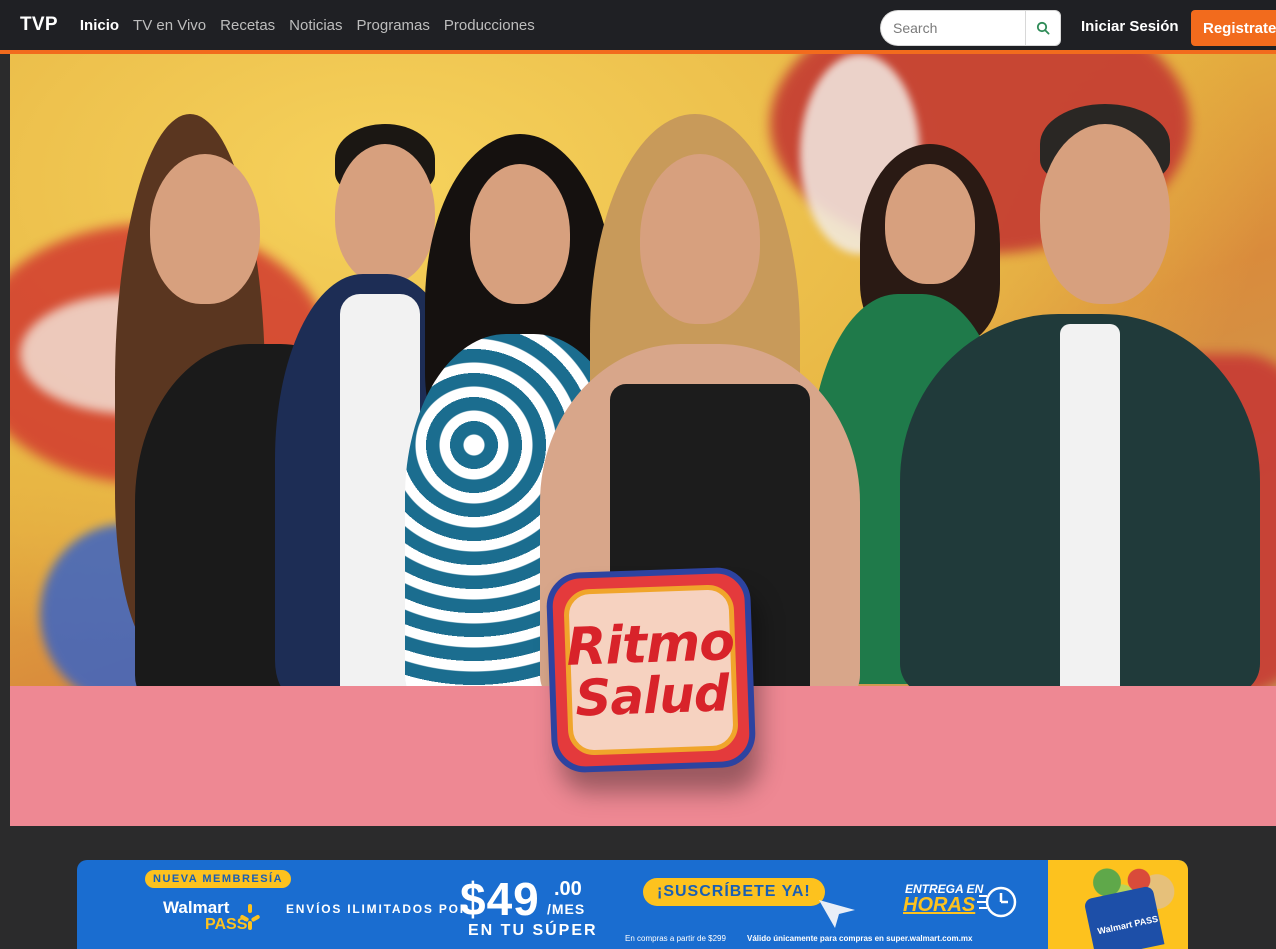  Describe the element at coordinates (250, 917) in the screenshot. I see `spark-icon` at that location.